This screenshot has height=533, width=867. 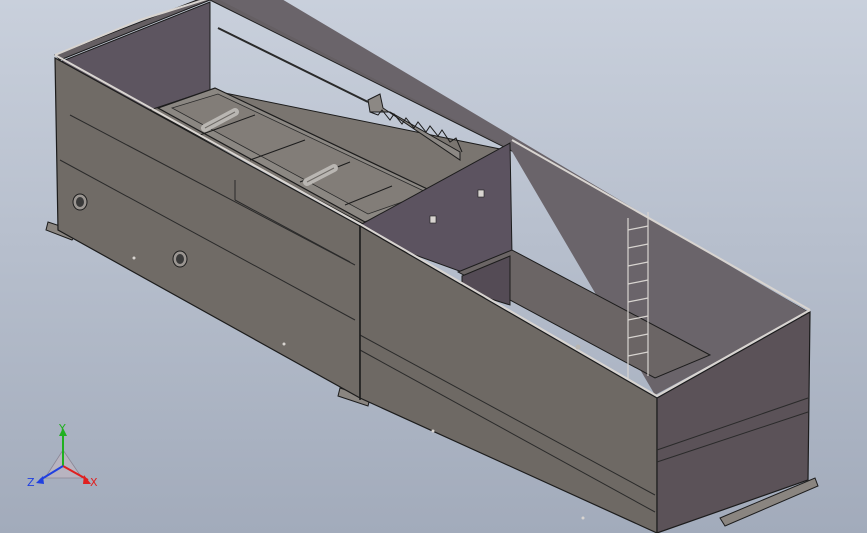 I want to click on triad-z-label: Z, so click(x=31, y=482).